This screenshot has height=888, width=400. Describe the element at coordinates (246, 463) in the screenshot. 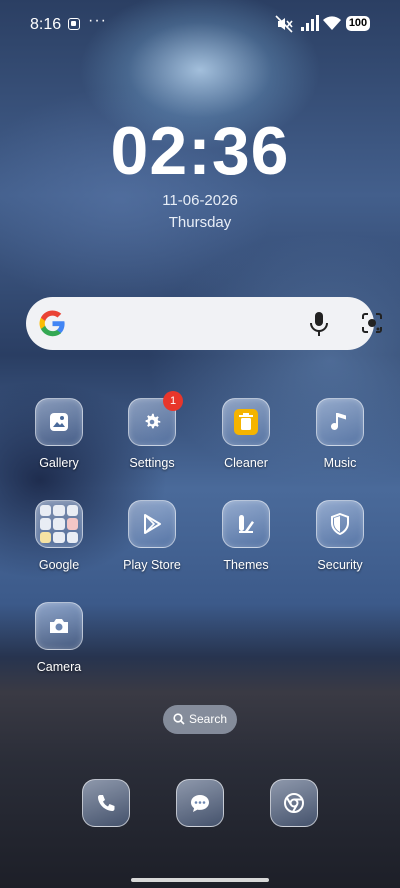

I see `app-label: Cleaner` at that location.